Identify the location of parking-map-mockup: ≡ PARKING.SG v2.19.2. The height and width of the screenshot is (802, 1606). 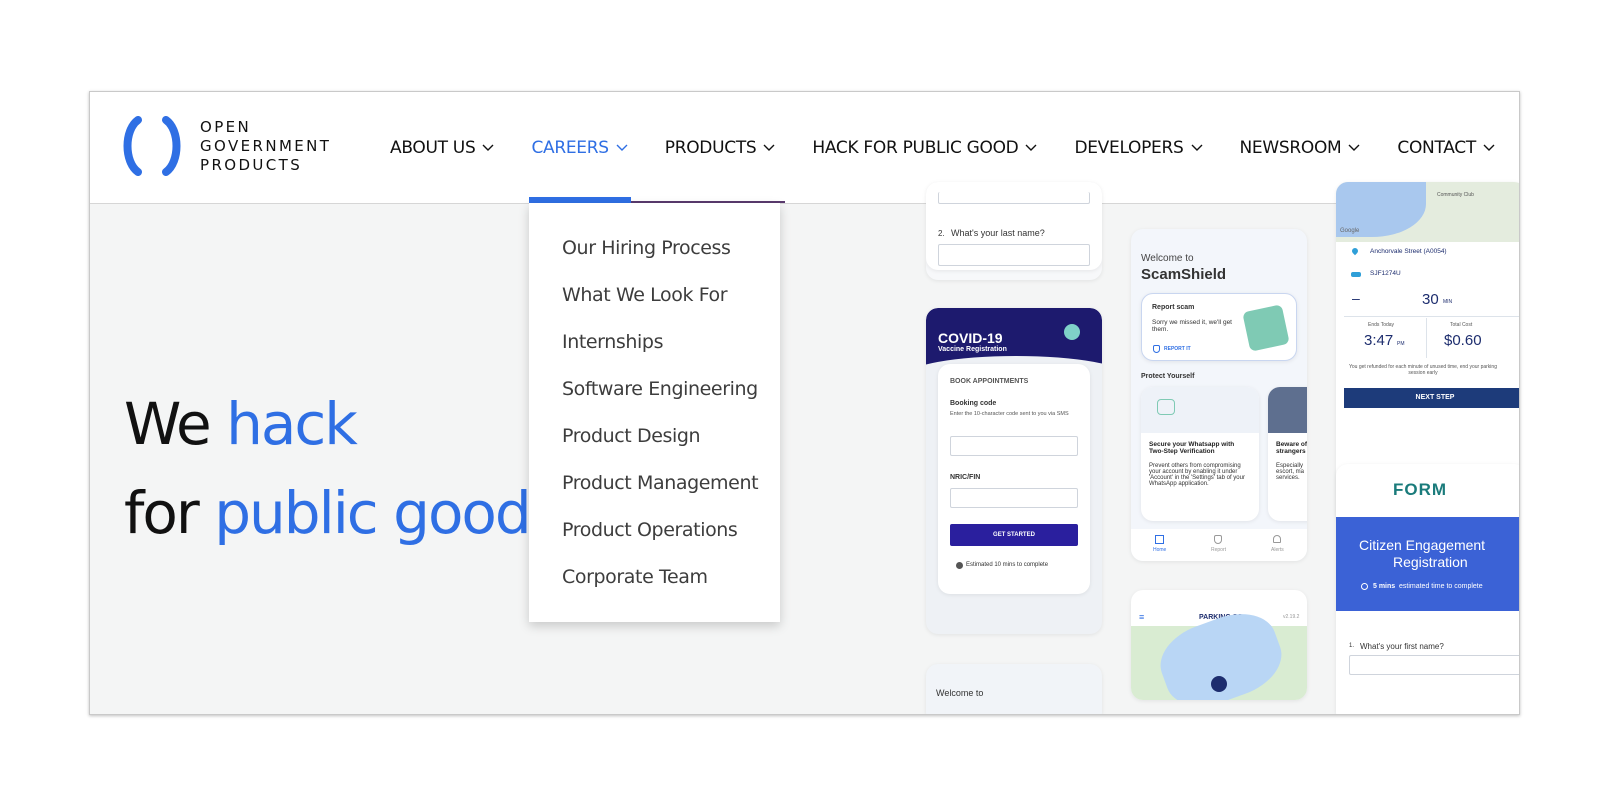
(1219, 645).